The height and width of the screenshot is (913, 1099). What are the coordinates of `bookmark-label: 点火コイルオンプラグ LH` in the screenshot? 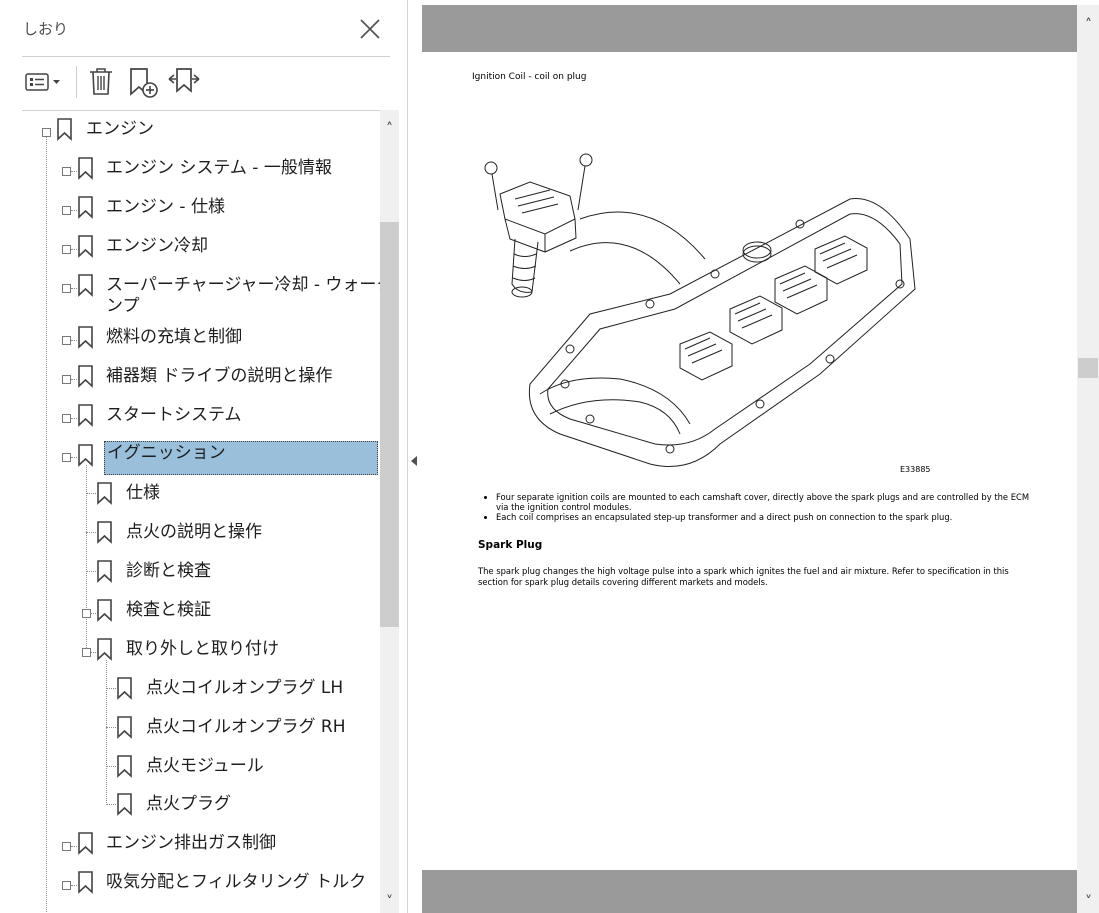 It's located at (245, 688).